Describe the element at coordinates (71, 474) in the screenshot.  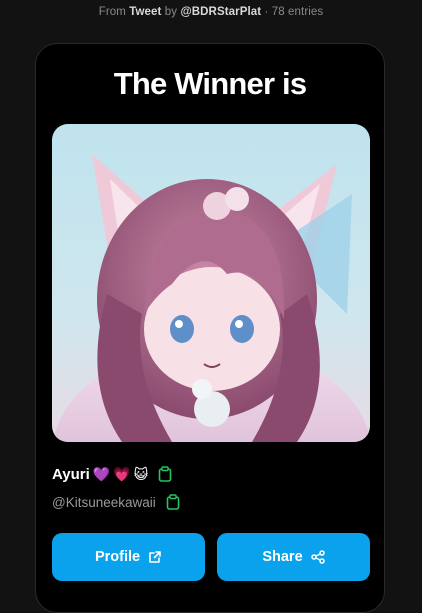
I see `winner-name: Ayuri` at that location.